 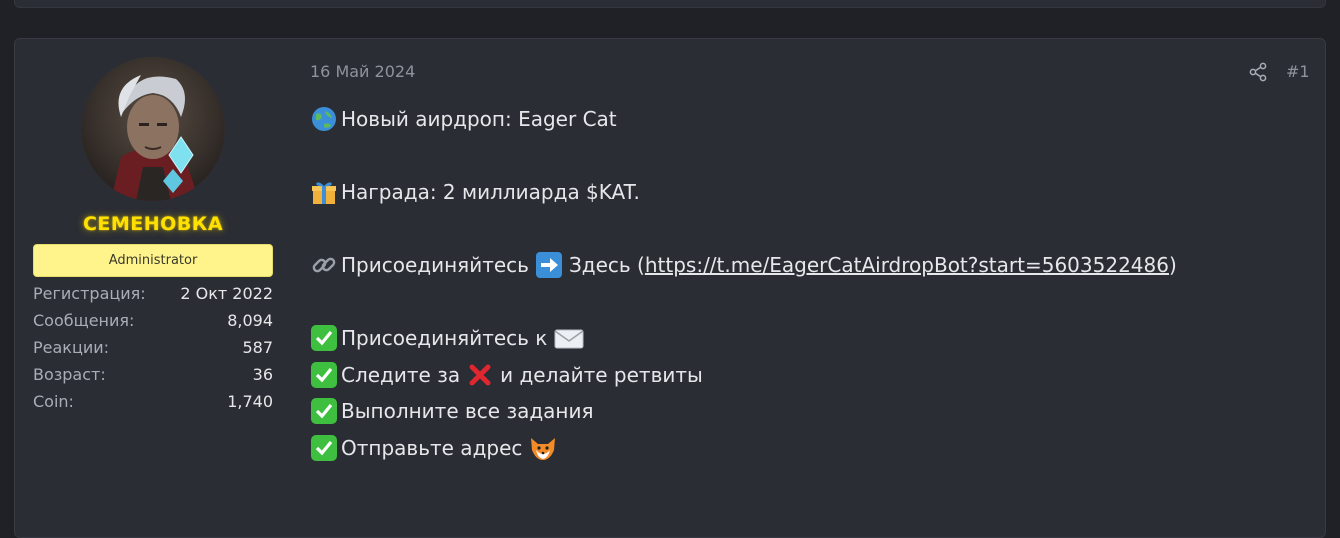 What do you see at coordinates (479, 119) in the screenshot?
I see `body-text: Новый аирдроп: Eager Cat` at bounding box center [479, 119].